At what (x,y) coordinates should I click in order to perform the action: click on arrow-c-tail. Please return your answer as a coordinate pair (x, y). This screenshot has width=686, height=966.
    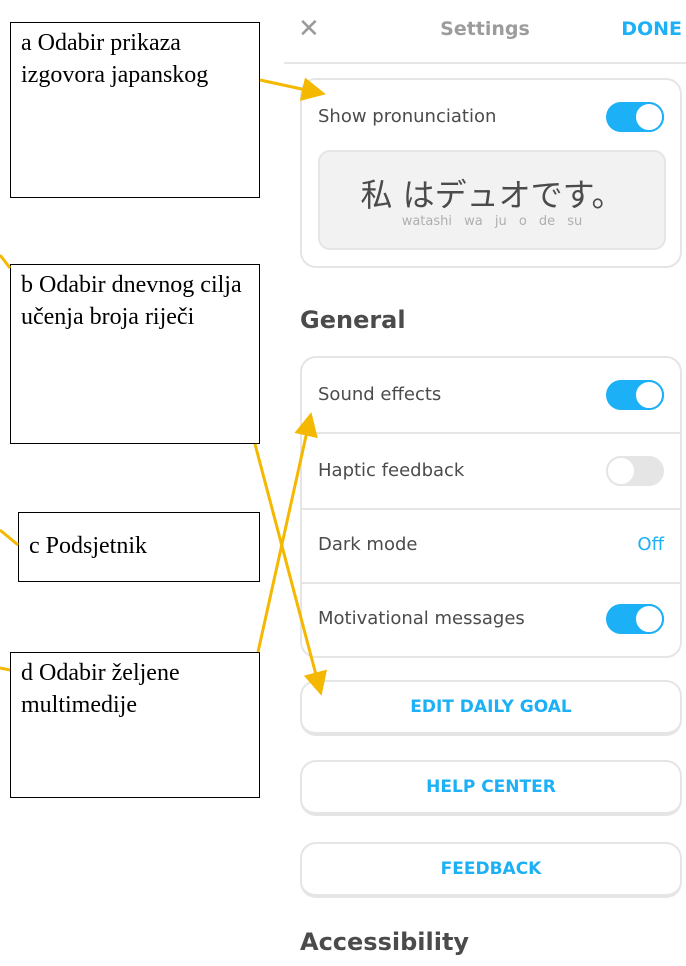
    Looking at the image, I should click on (9, 537).